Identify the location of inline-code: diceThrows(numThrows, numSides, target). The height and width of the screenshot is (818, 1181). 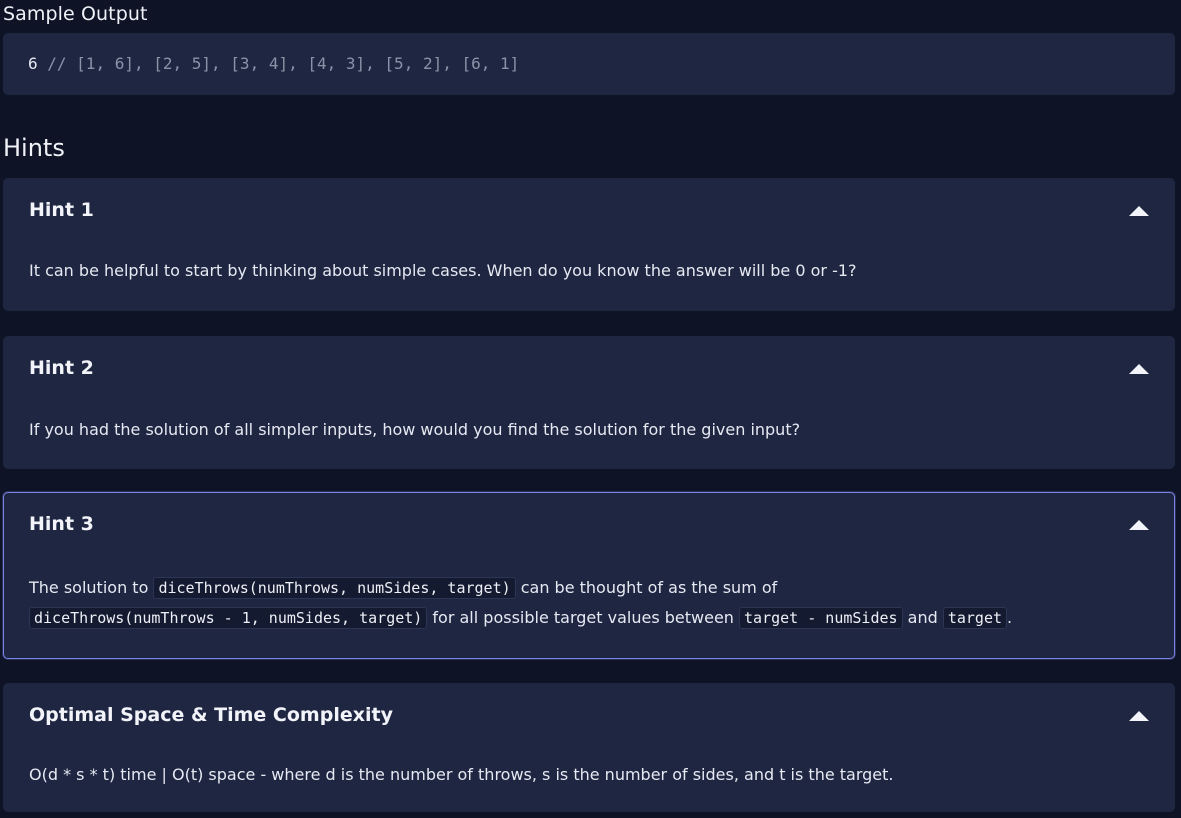
(334, 588).